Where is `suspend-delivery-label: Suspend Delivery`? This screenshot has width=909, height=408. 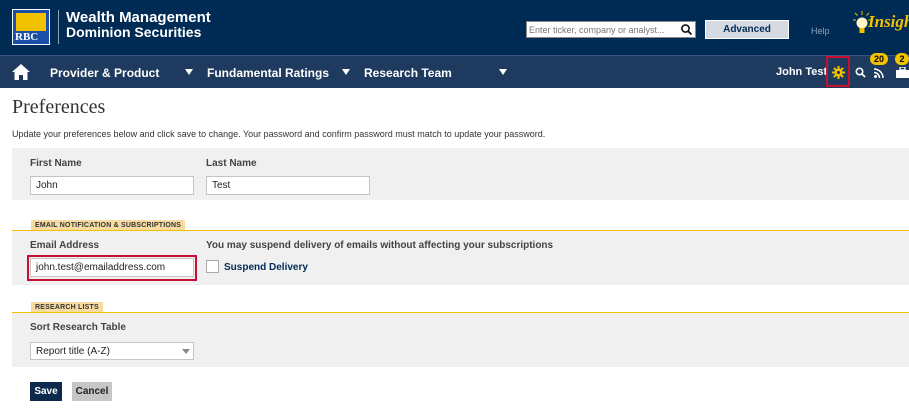
suspend-delivery-label: Suspend Delivery is located at coordinates (266, 267).